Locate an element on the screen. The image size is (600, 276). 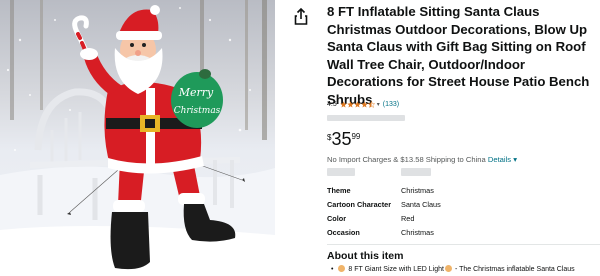
about-heading: About this item is located at coordinates (365, 256).